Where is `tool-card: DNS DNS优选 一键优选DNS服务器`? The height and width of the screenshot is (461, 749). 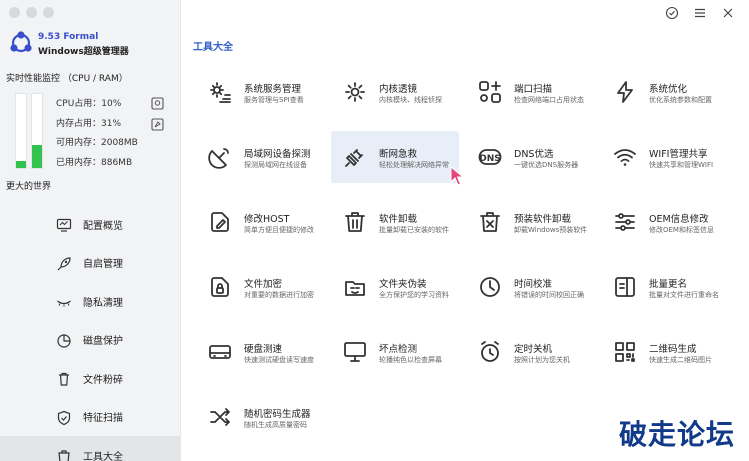 tool-card: DNS DNS优选 一键优选DNS服务器 is located at coordinates (530, 157).